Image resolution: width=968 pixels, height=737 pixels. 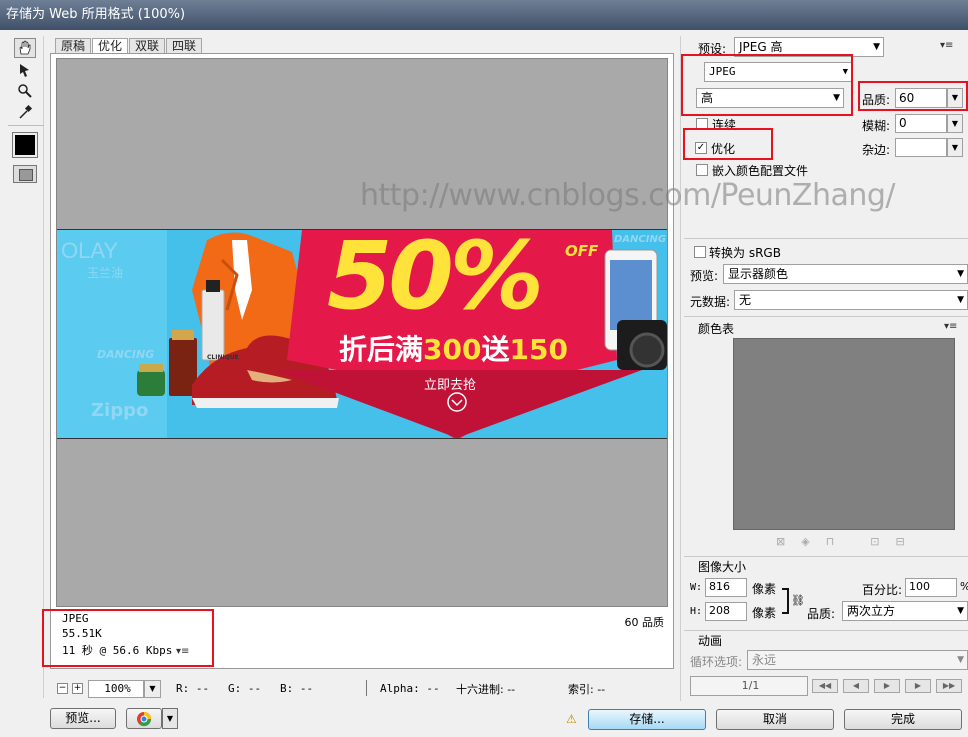 What do you see at coordinates (851, 300) in the screenshot?
I see `metadata-select: 无 ▼` at bounding box center [851, 300].